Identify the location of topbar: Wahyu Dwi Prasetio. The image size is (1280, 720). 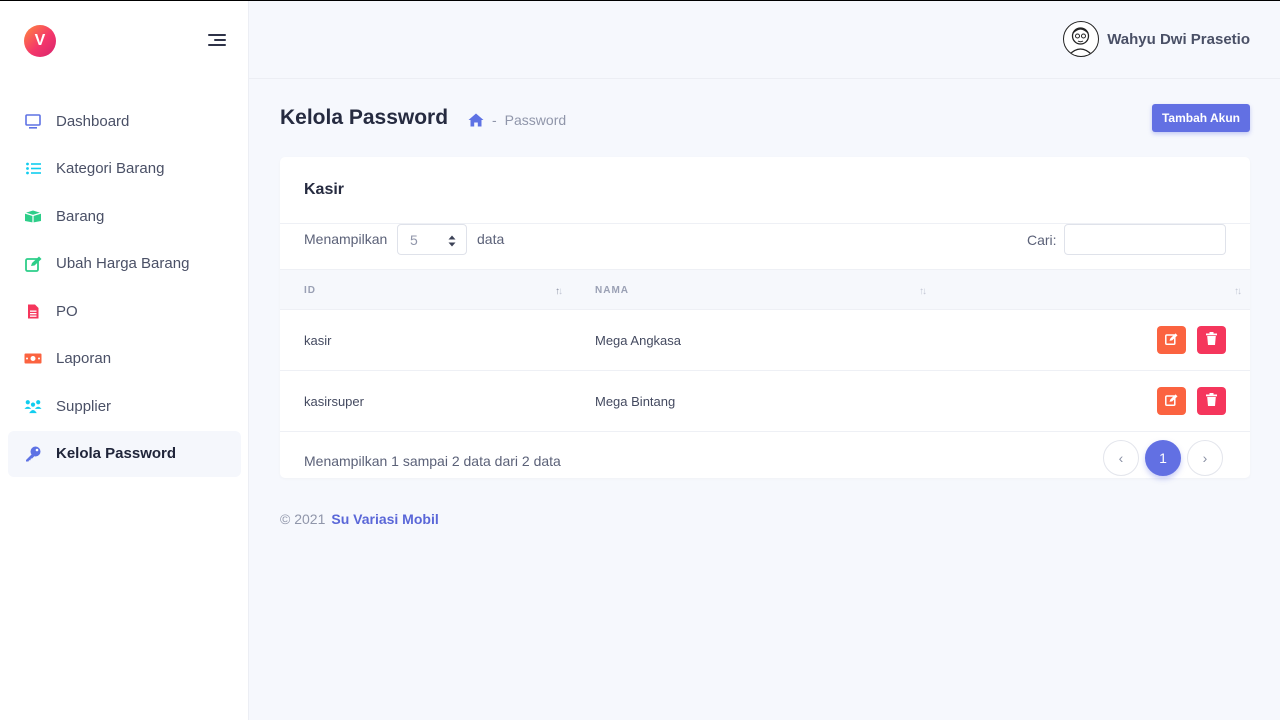
(764, 40).